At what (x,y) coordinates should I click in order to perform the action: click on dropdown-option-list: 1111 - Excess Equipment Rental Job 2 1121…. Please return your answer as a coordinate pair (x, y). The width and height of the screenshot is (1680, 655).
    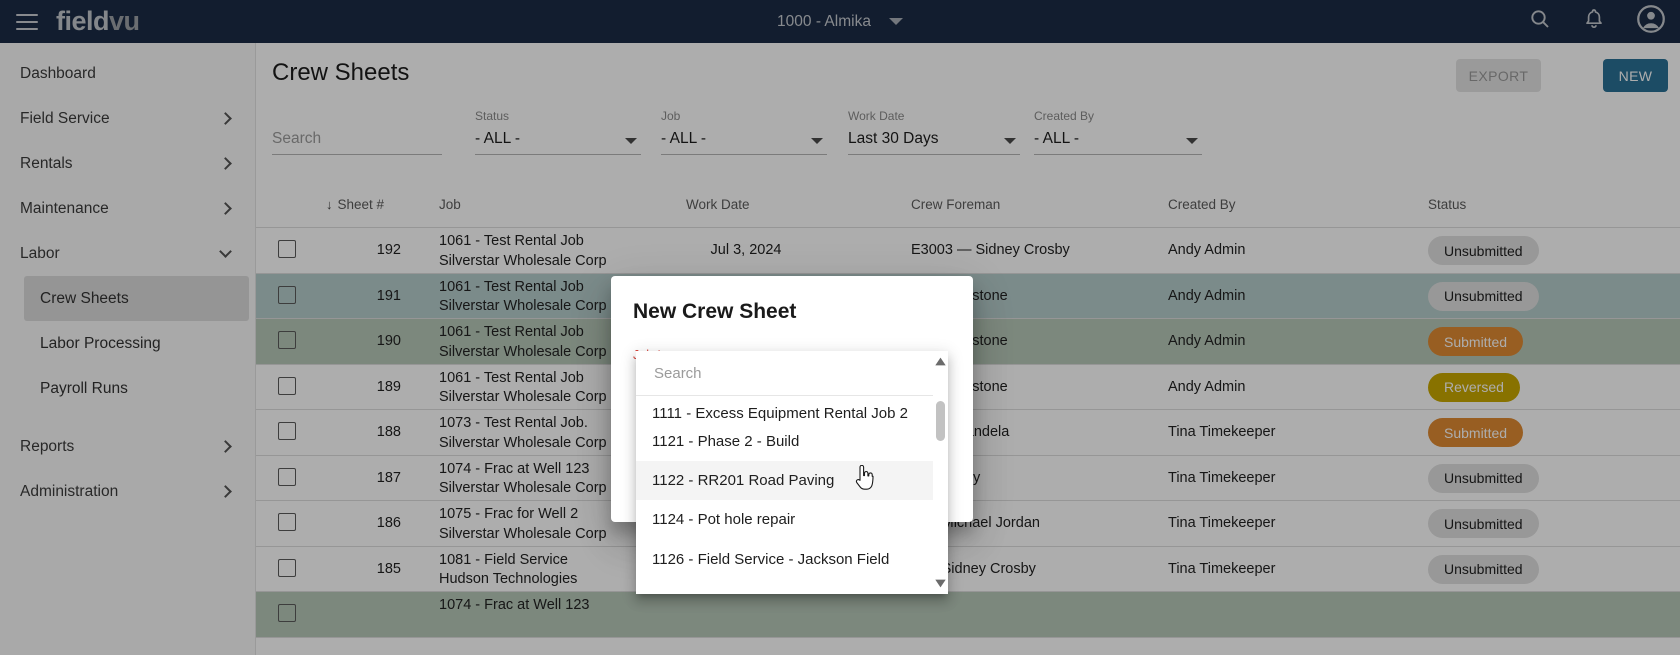
    Looking at the image, I should click on (792, 495).